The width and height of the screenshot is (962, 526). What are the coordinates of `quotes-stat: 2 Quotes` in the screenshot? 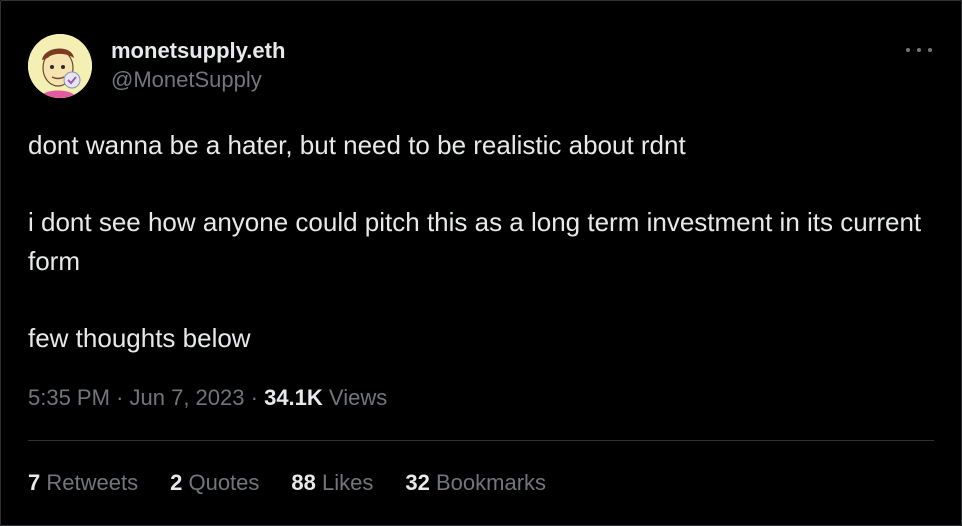 It's located at (214, 483).